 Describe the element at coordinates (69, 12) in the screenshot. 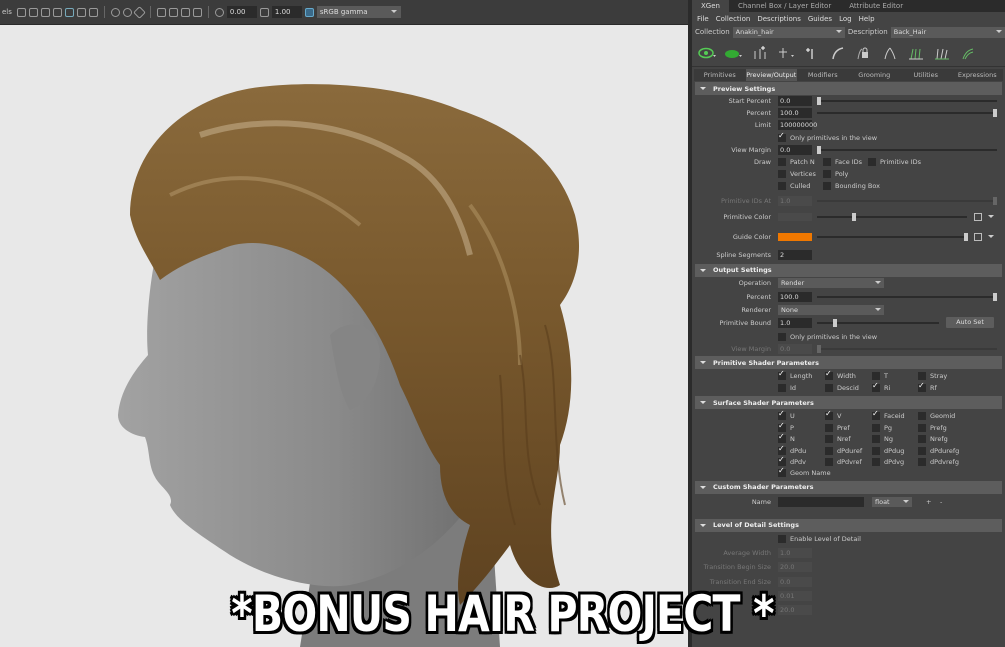

I see `lights-icon` at that location.